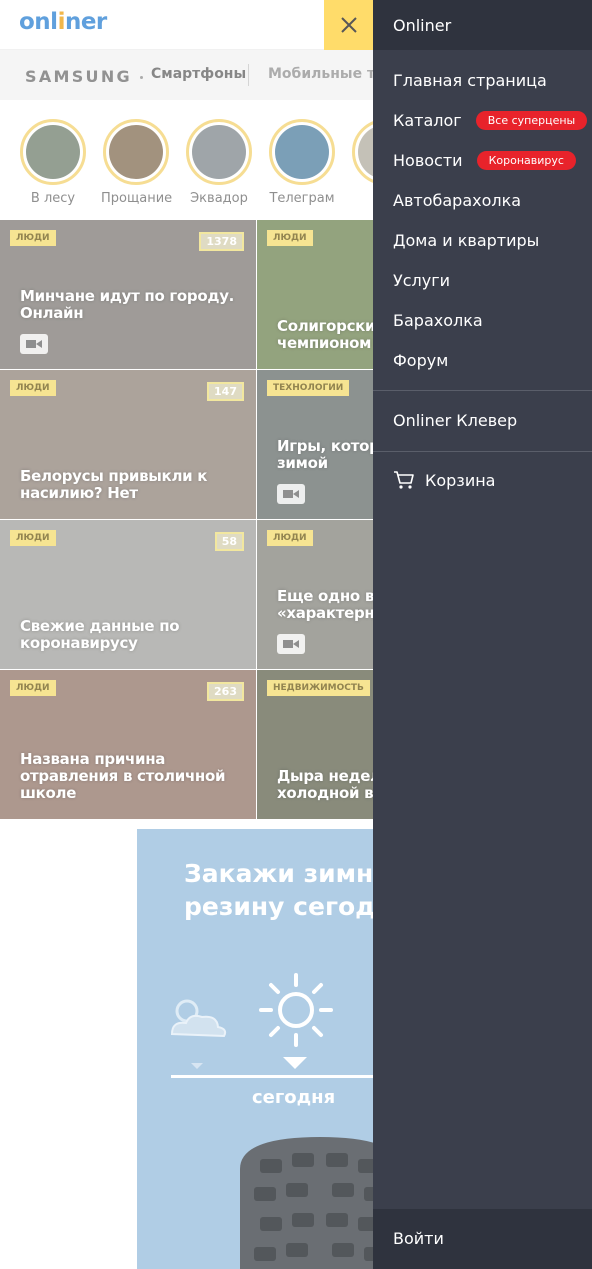  I want to click on ad-today-label: сегодня, so click(294, 1097).